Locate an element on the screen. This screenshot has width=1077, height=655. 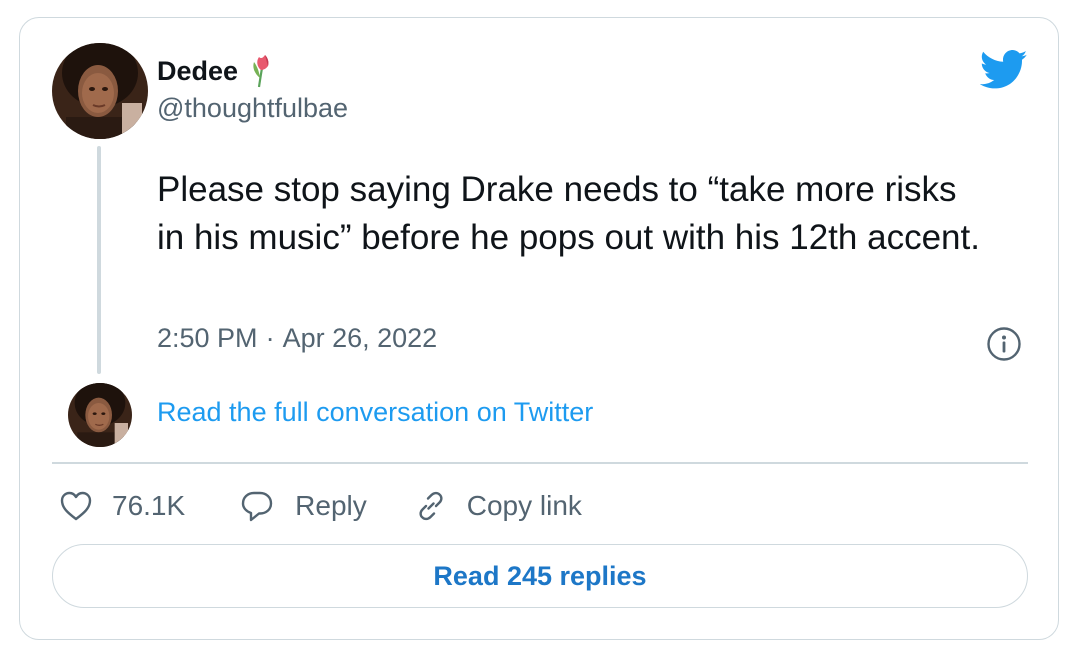
twitter-bird-icon is located at coordinates (1003, 70).